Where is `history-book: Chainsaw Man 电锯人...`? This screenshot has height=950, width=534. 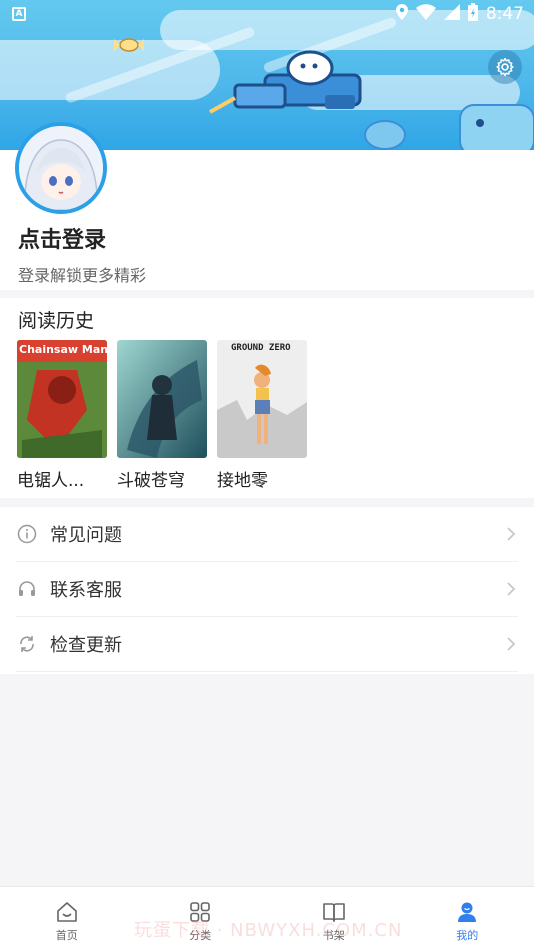 history-book: Chainsaw Man 电锯人... is located at coordinates (62, 415).